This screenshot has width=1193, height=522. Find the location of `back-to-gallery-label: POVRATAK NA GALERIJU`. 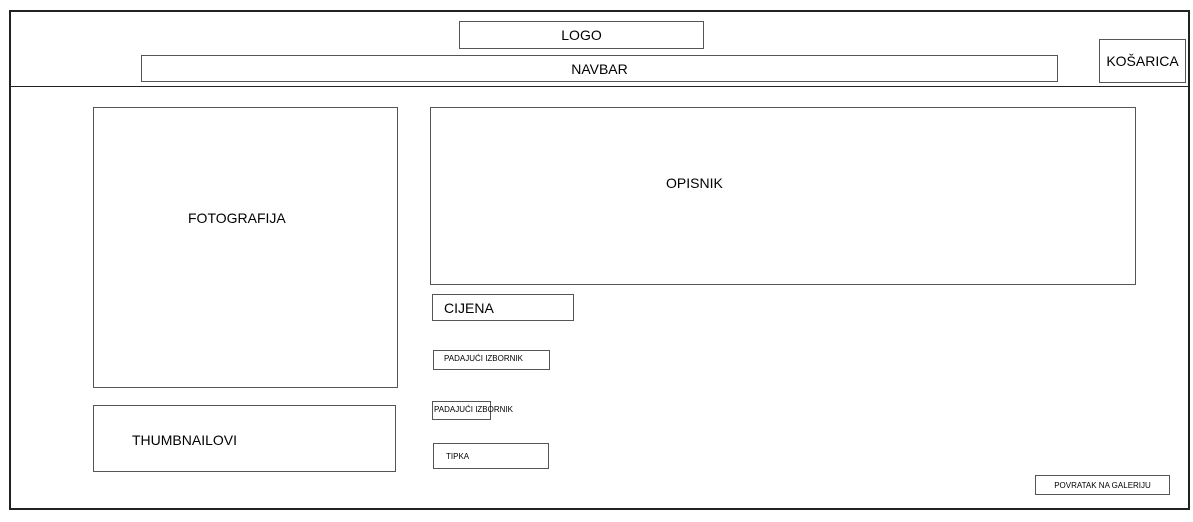

back-to-gallery-label: POVRATAK NA GALERIJU is located at coordinates (1102, 485).